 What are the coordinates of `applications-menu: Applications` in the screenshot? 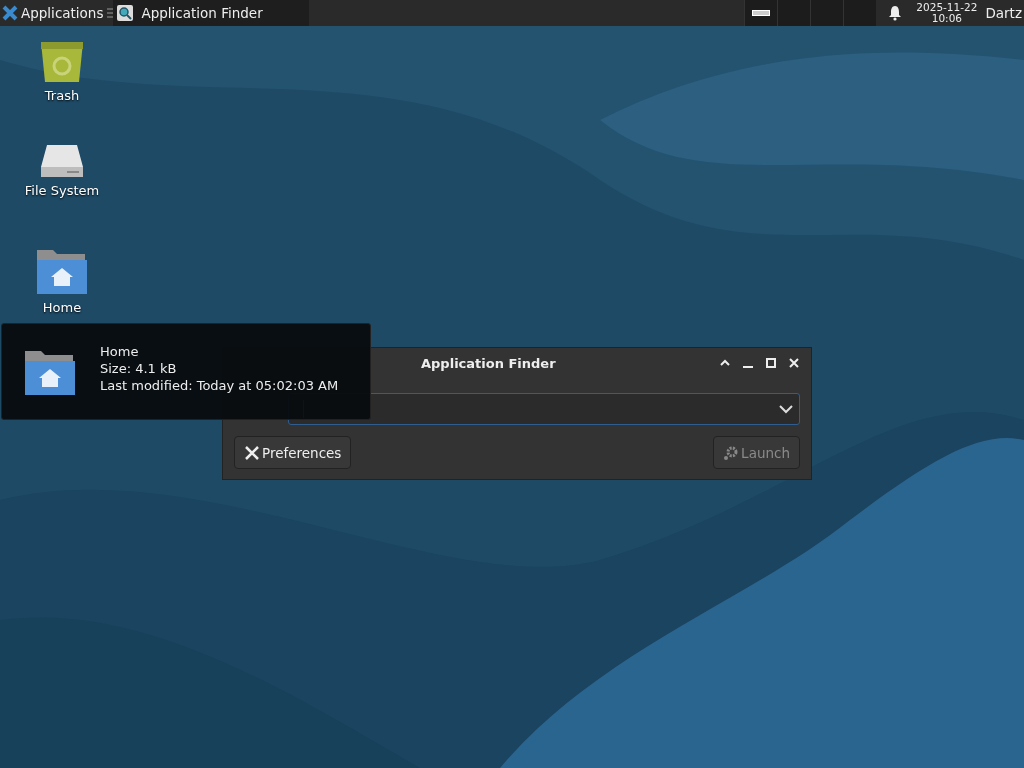 It's located at (54, 13).